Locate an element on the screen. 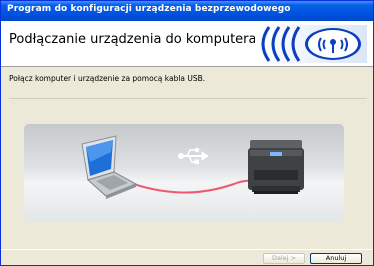  laptop-icon is located at coordinates (109, 167).